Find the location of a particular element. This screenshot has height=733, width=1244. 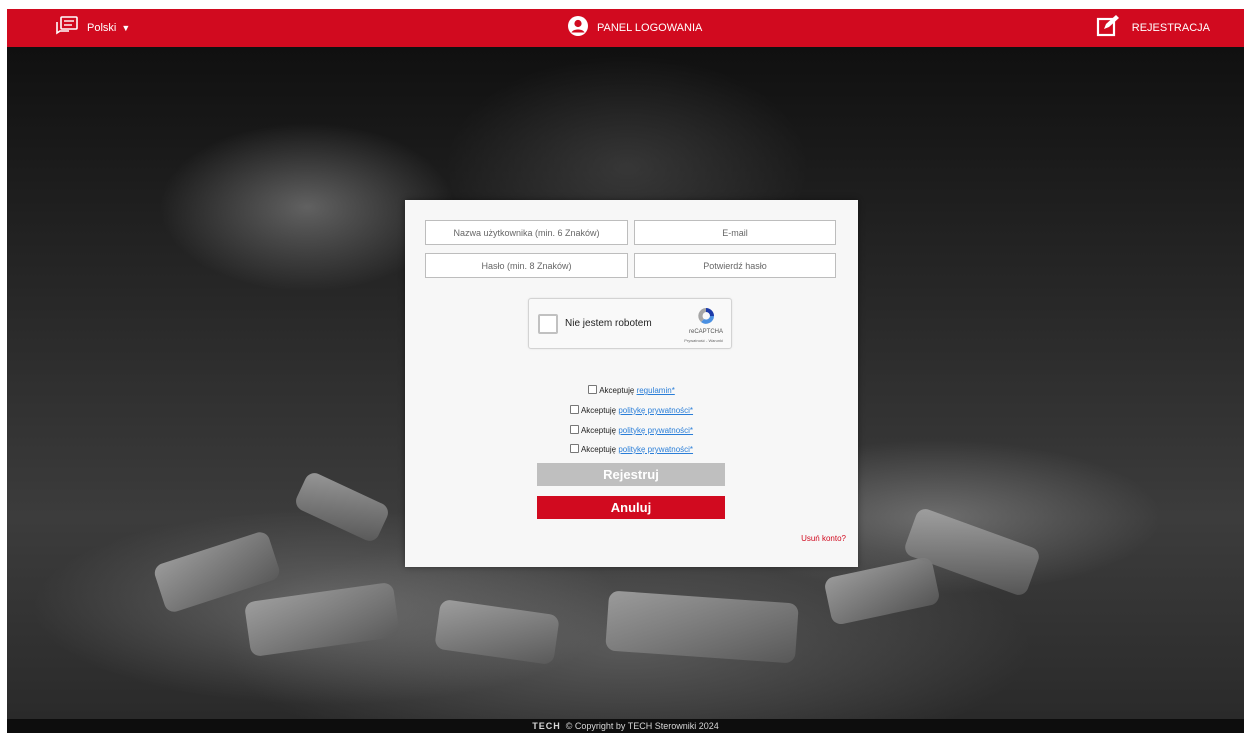

confirm-password-input is located at coordinates (735, 265).